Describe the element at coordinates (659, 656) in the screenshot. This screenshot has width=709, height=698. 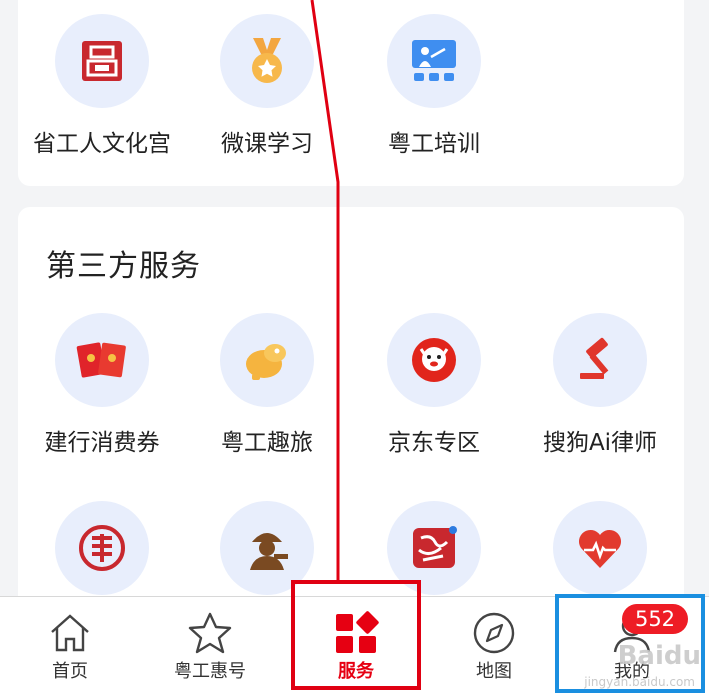
I see `watermark-logo: Baidu` at that location.